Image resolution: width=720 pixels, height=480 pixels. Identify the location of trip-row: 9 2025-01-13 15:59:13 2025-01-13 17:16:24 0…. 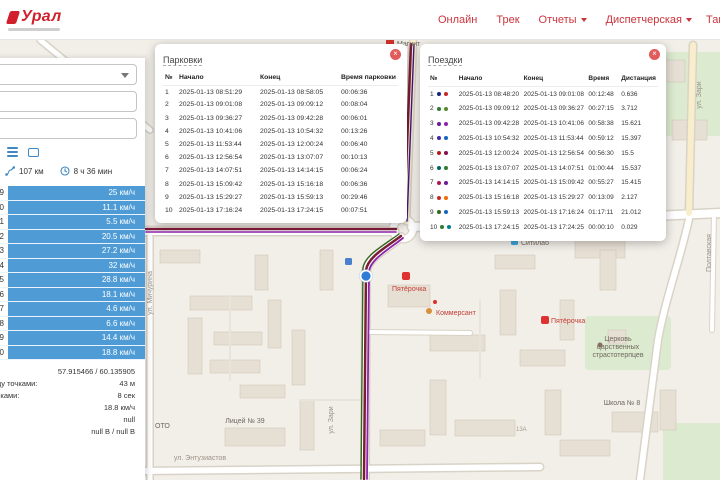
(543, 212).